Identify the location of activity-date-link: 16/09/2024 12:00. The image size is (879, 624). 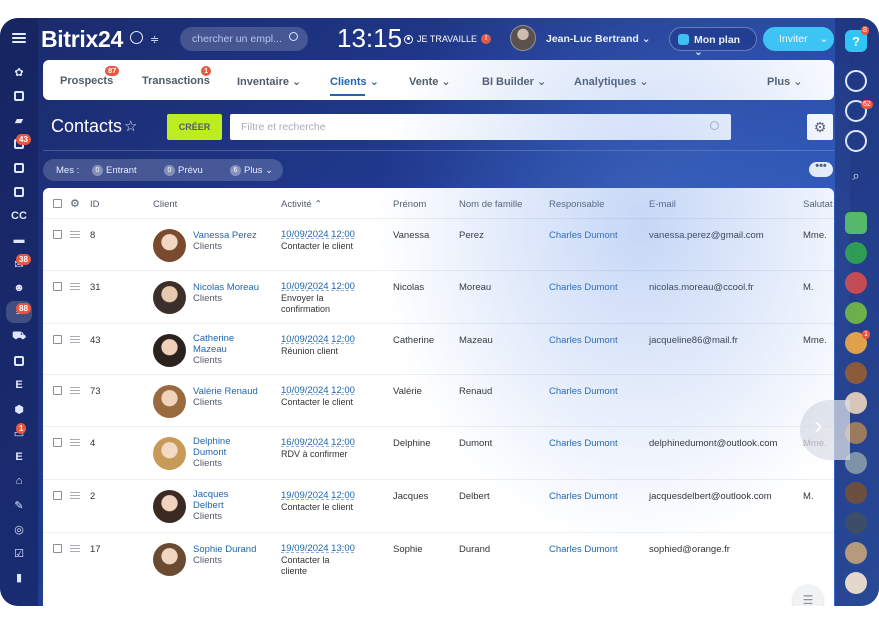
(318, 442).